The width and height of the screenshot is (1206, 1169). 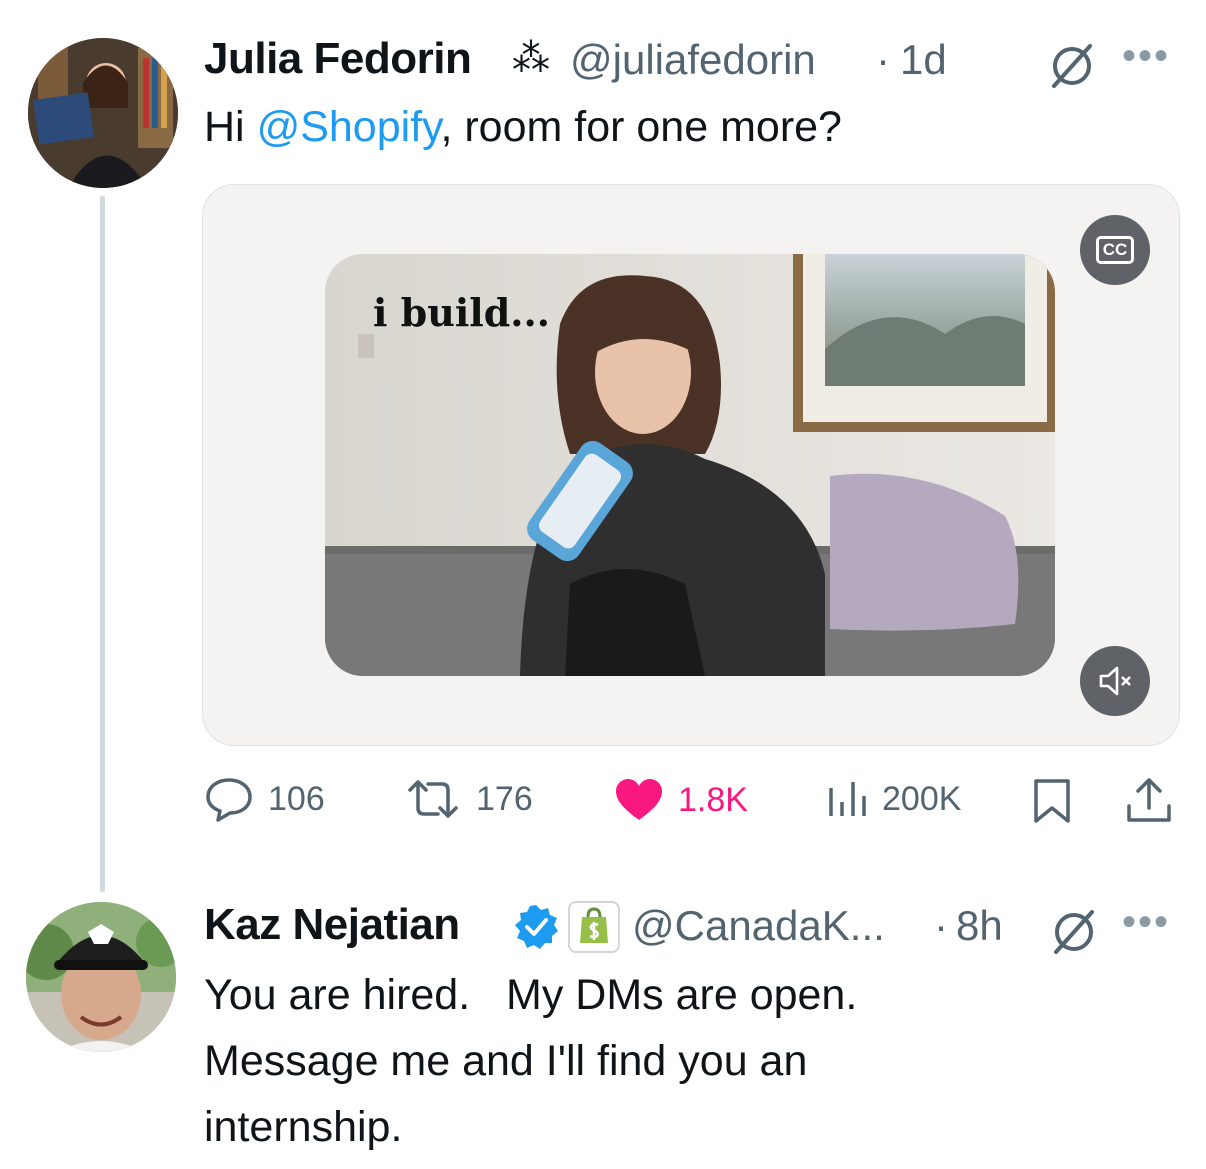 What do you see at coordinates (433, 799) in the screenshot?
I see `repost-icon` at bounding box center [433, 799].